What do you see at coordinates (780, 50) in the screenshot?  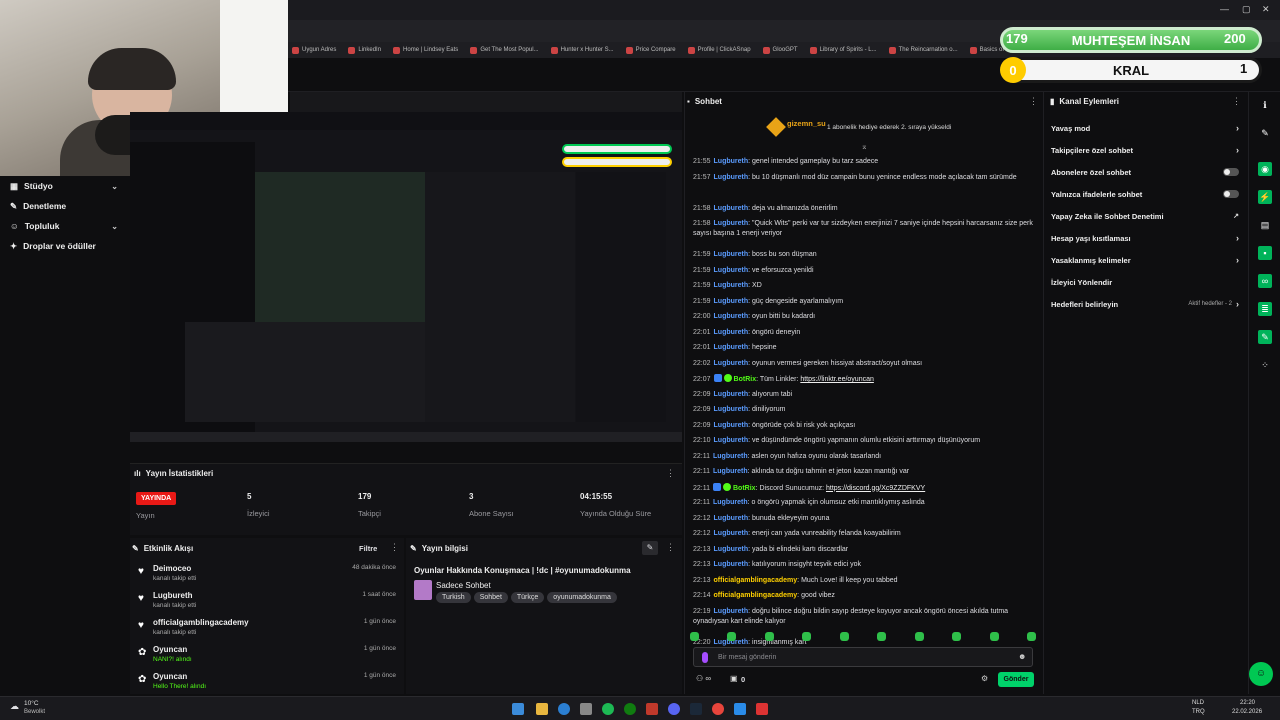 I see `bookmark-item: GlooGPT` at bounding box center [780, 50].